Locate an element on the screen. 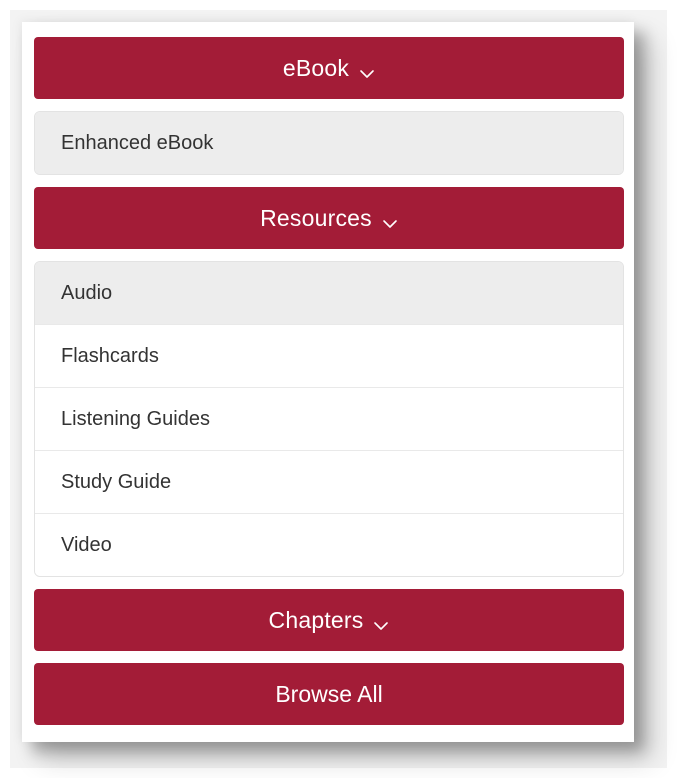  list-item-audio: Audio is located at coordinates (329, 293).